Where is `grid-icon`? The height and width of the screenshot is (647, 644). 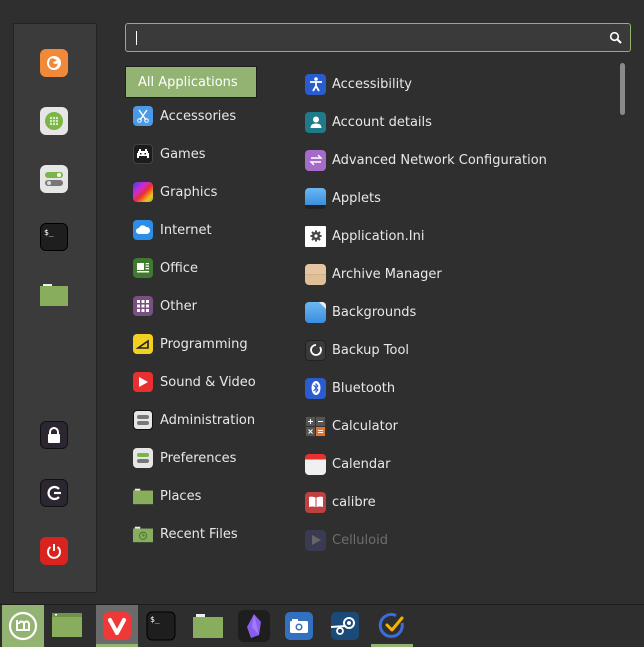
grid-icon is located at coordinates (143, 306).